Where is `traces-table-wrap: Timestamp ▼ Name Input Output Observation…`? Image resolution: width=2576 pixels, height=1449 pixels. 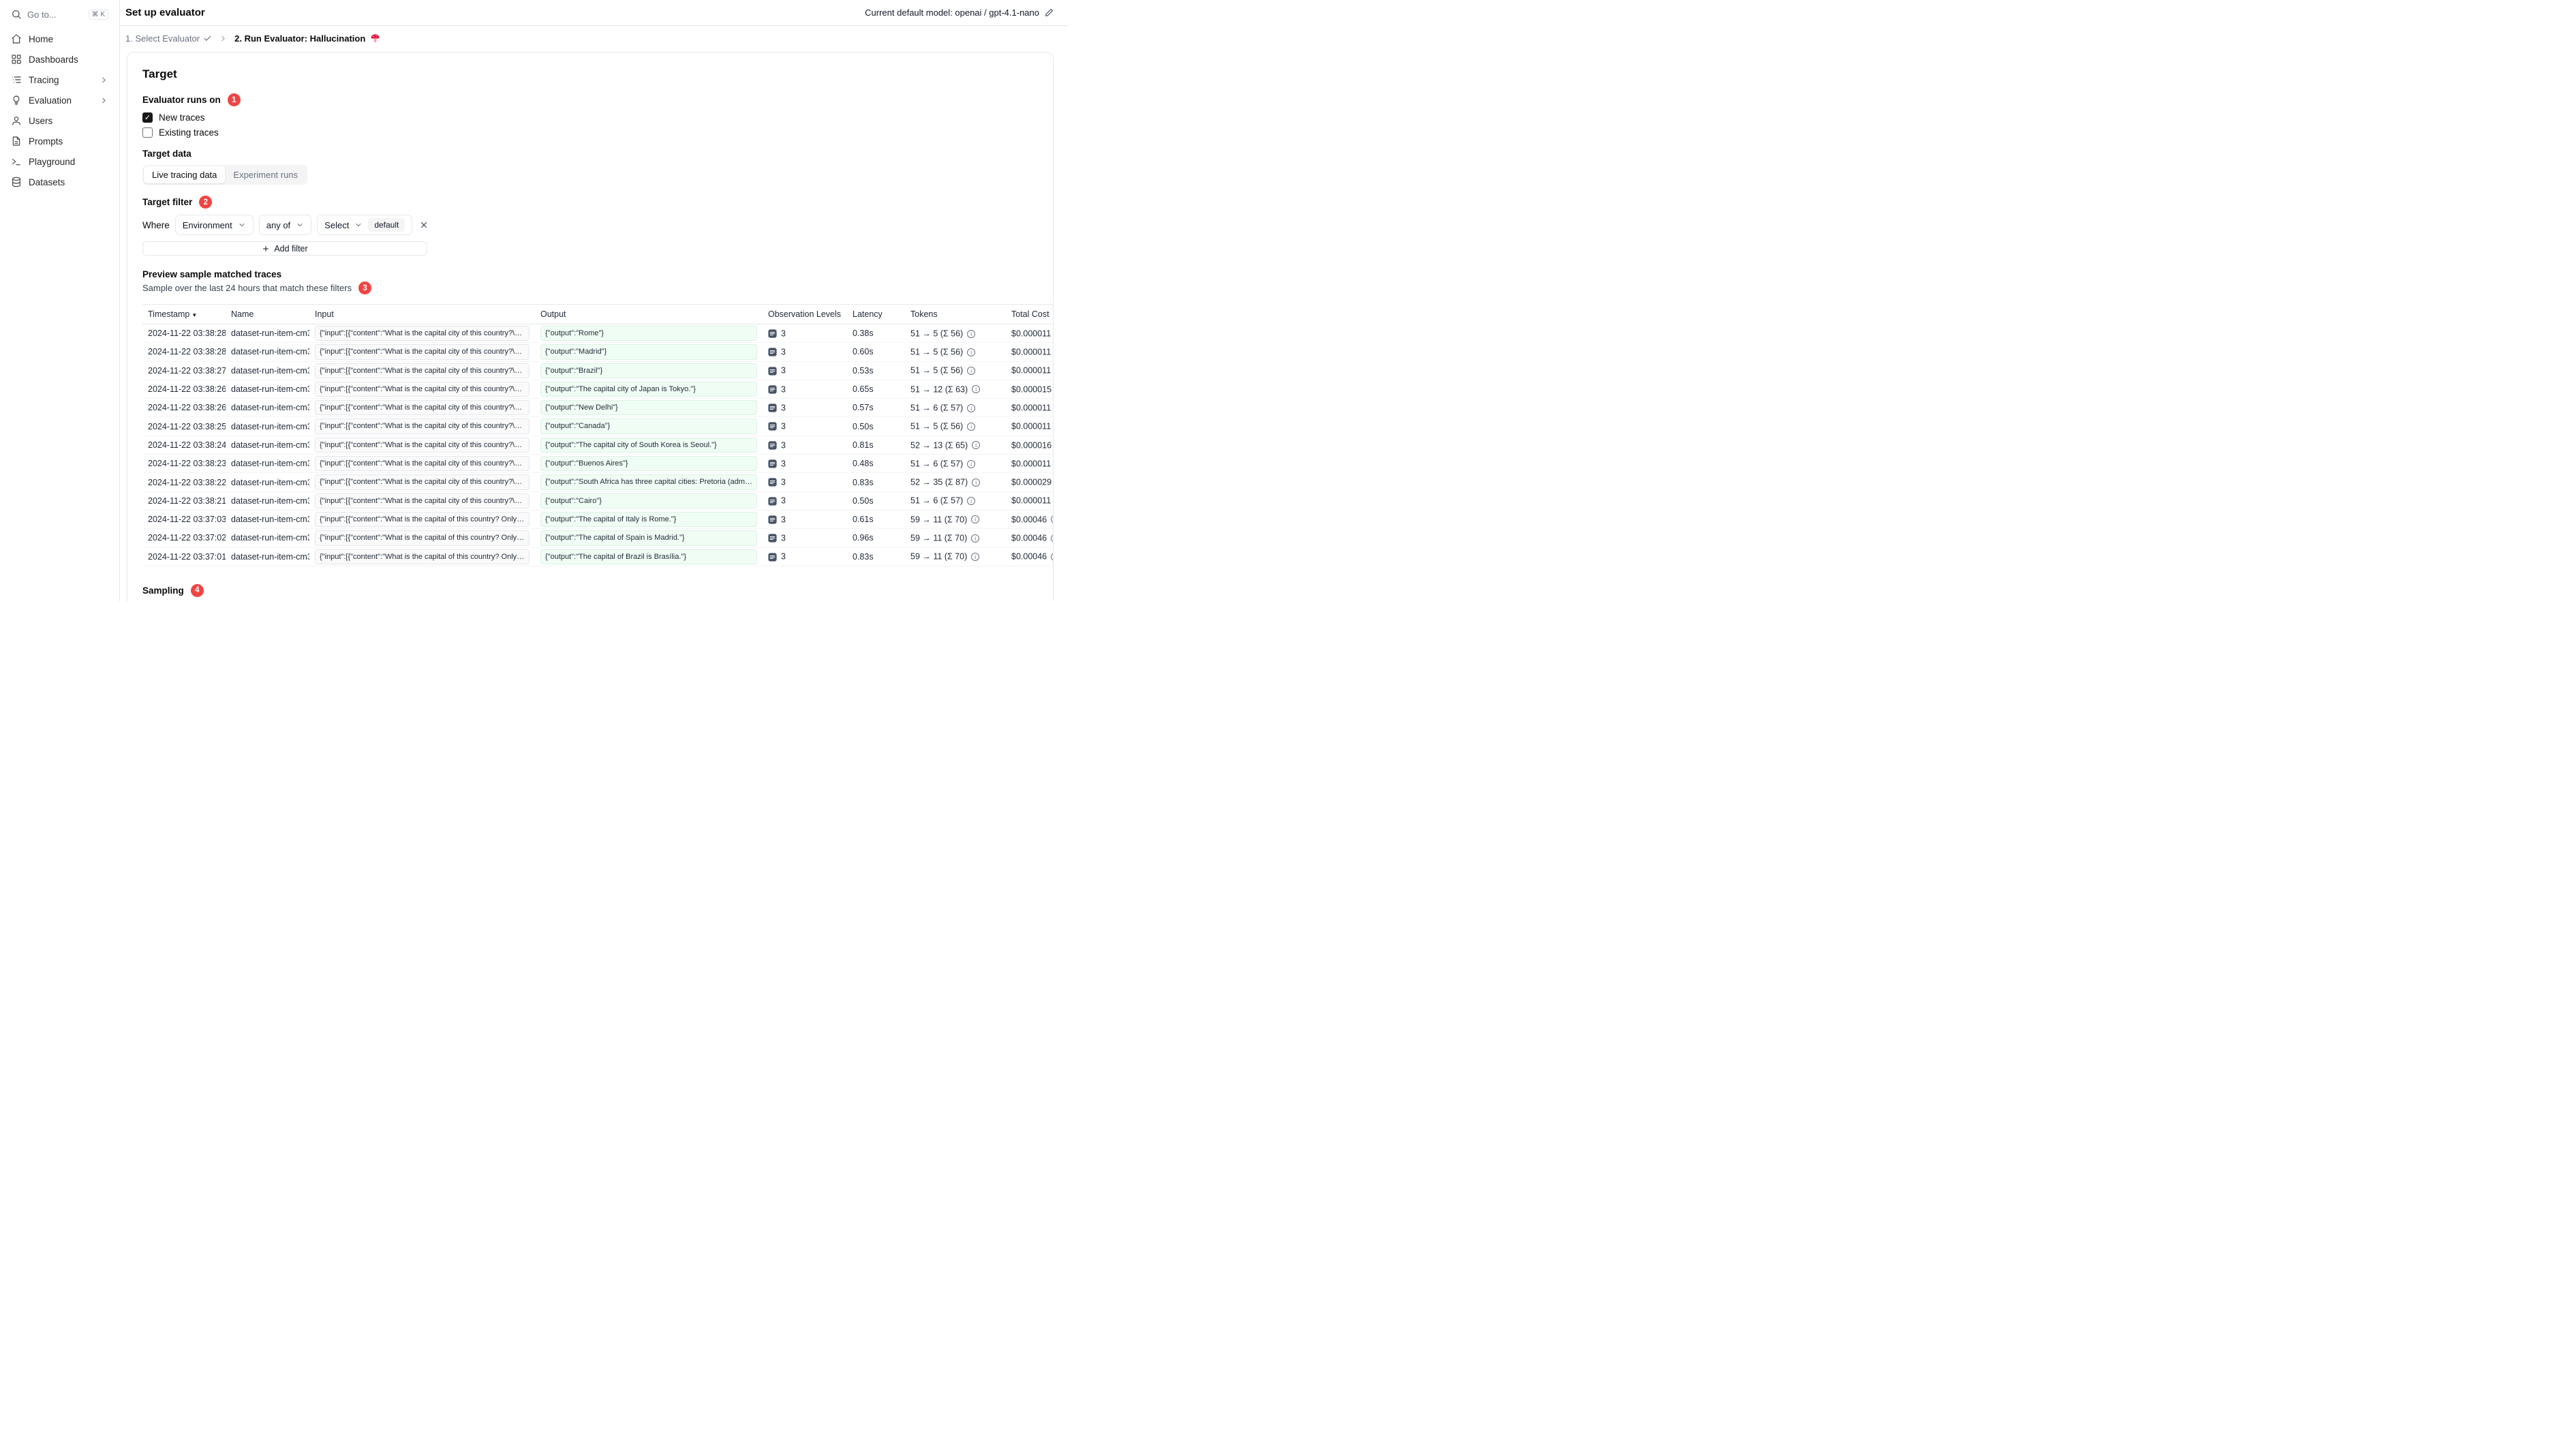 traces-table-wrap: Timestamp ▼ Name Input Output Observation… is located at coordinates (597, 435).